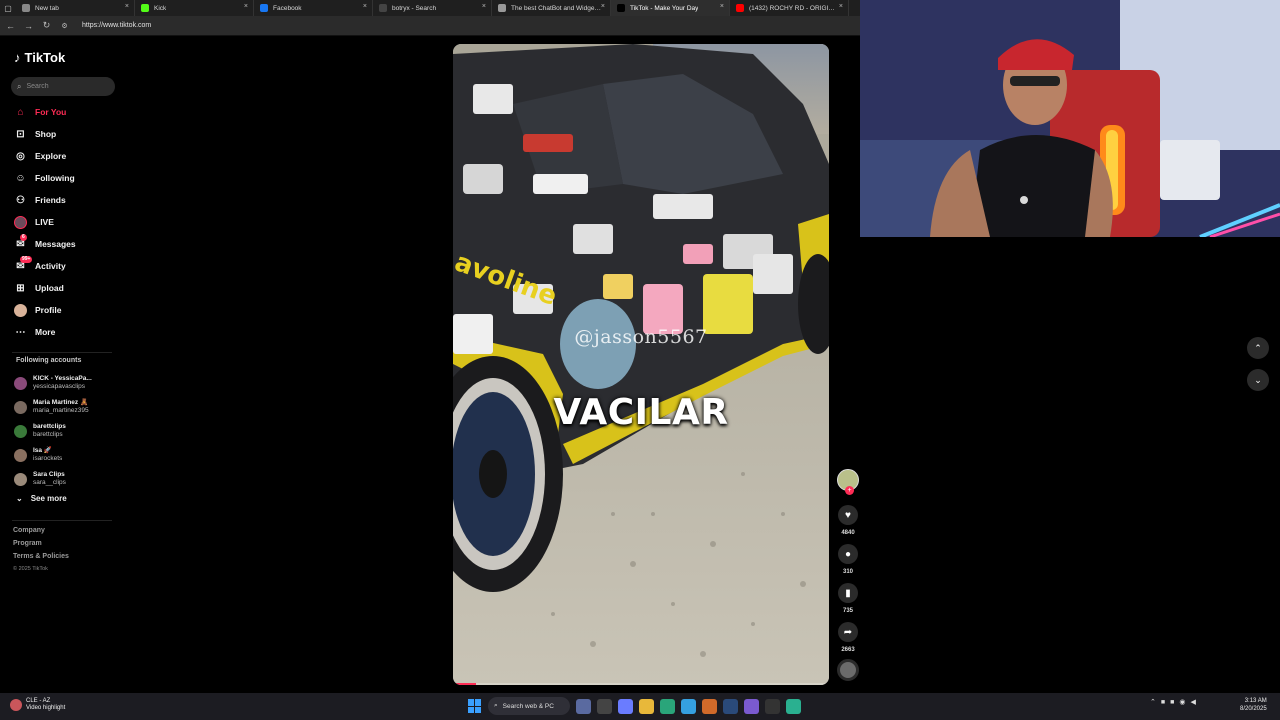  I want to click on sidebar-item-label: Profile, so click(48, 310).